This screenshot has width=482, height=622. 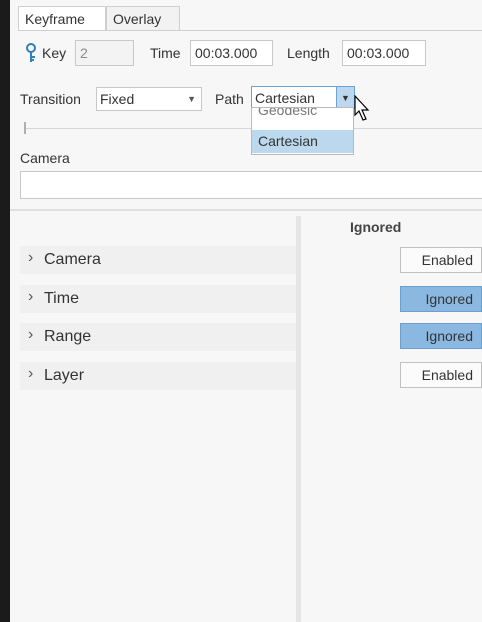 I want to click on mouse-pointer-icon, so click(x=362, y=108).